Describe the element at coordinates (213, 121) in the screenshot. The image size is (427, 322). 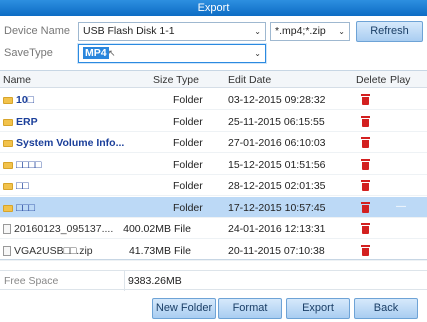
I see `table-row: ERP Folder 25-11-2015 06:15:55` at that location.